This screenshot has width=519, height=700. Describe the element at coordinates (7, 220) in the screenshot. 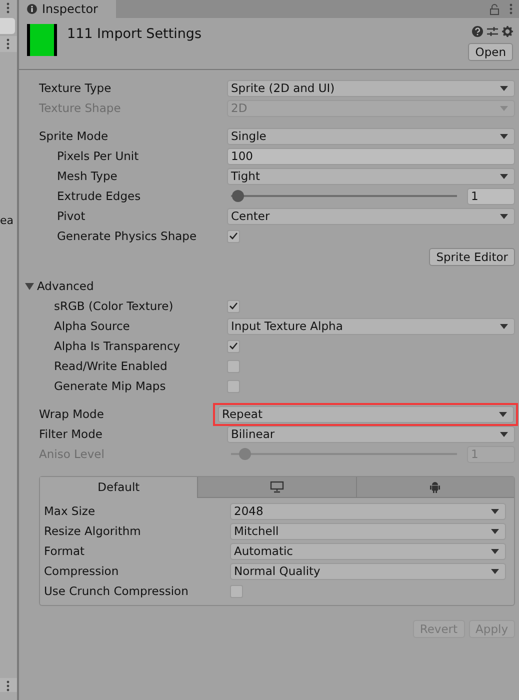

I see `panel-text: ea` at that location.